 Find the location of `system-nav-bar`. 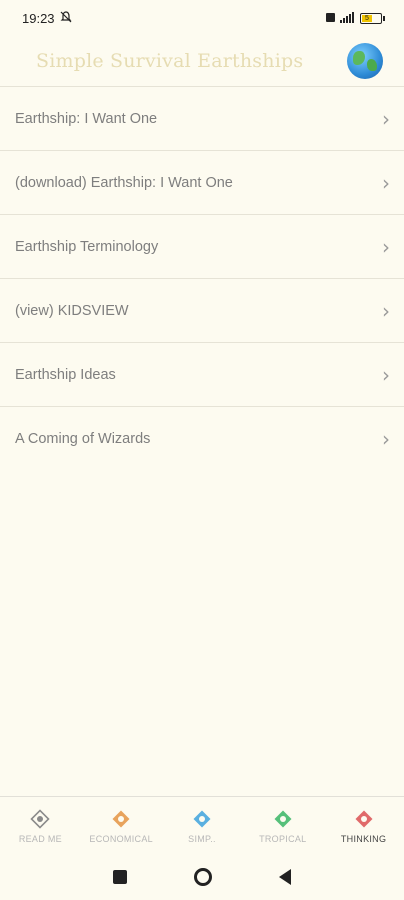

system-nav-bar is located at coordinates (202, 877).